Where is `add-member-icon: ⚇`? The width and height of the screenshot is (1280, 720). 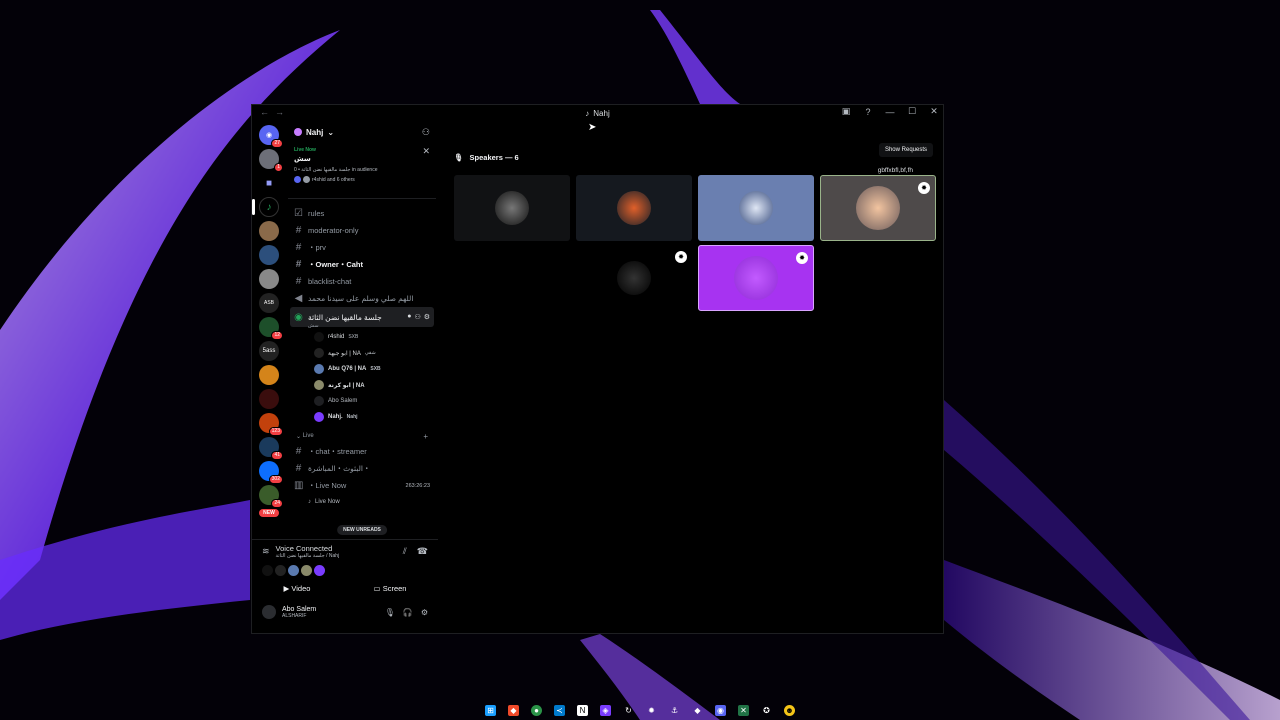 add-member-icon: ⚇ is located at coordinates (426, 132).